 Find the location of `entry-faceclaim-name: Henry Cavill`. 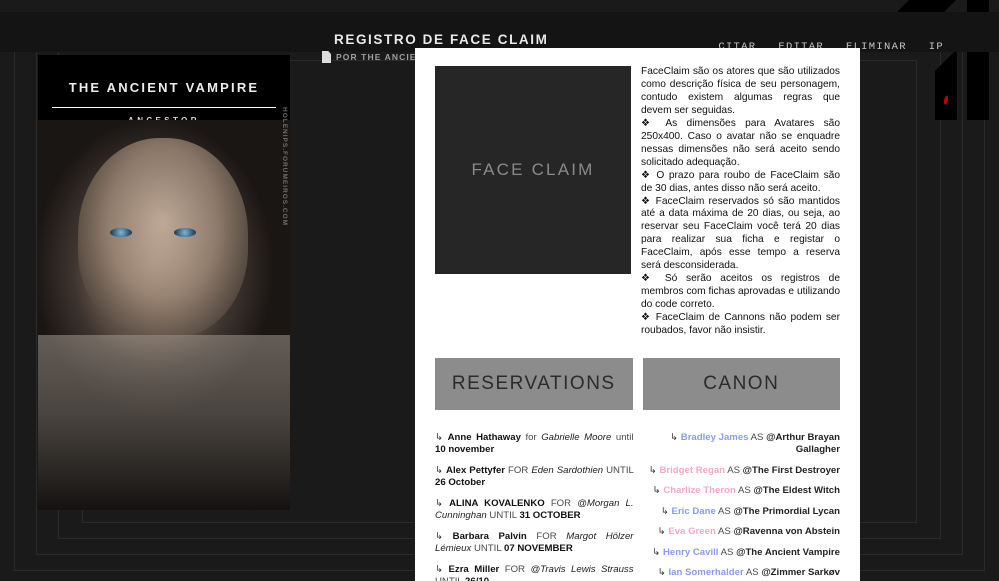

entry-faceclaim-name: Henry Cavill is located at coordinates (690, 552).